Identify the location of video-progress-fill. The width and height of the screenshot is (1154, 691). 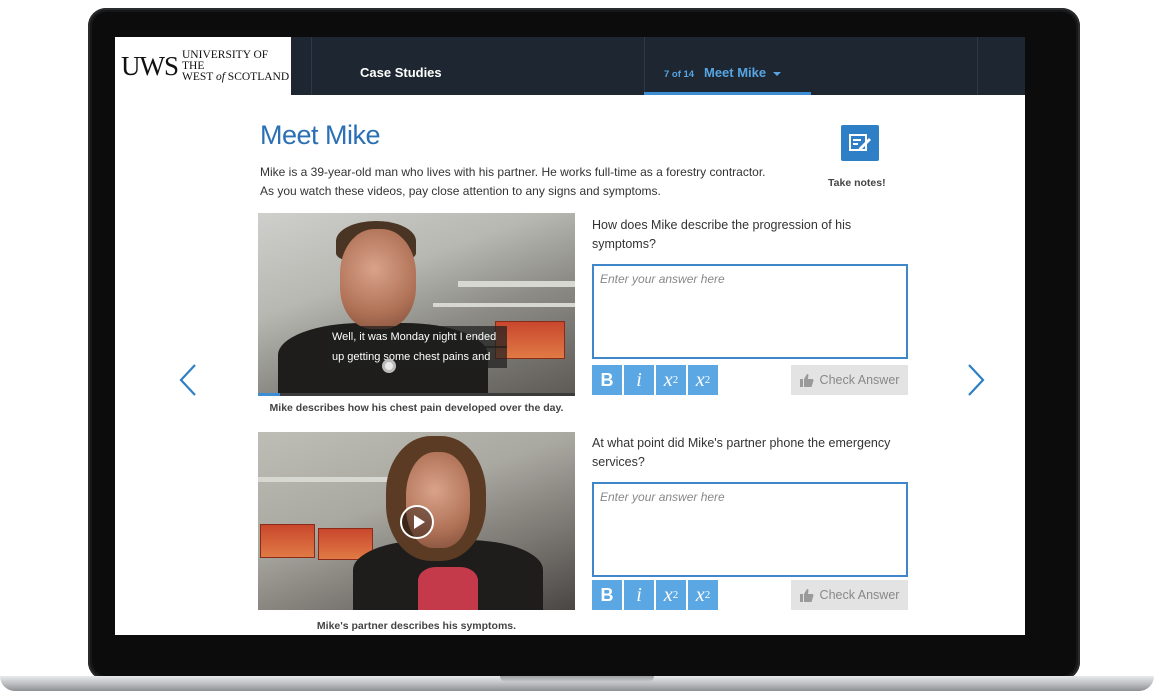
(269, 394).